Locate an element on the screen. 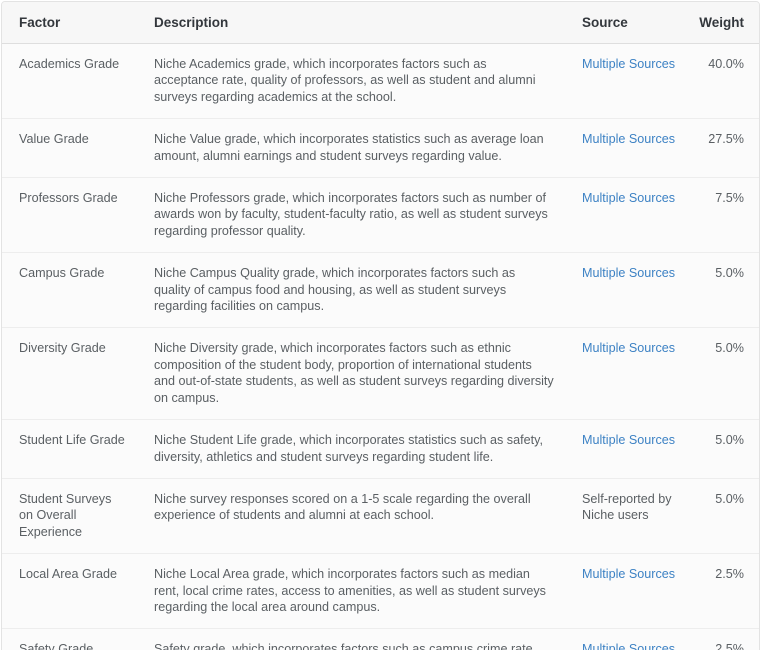 This screenshot has height=650, width=761. source-text: Self-reported by Niche users is located at coordinates (627, 507).